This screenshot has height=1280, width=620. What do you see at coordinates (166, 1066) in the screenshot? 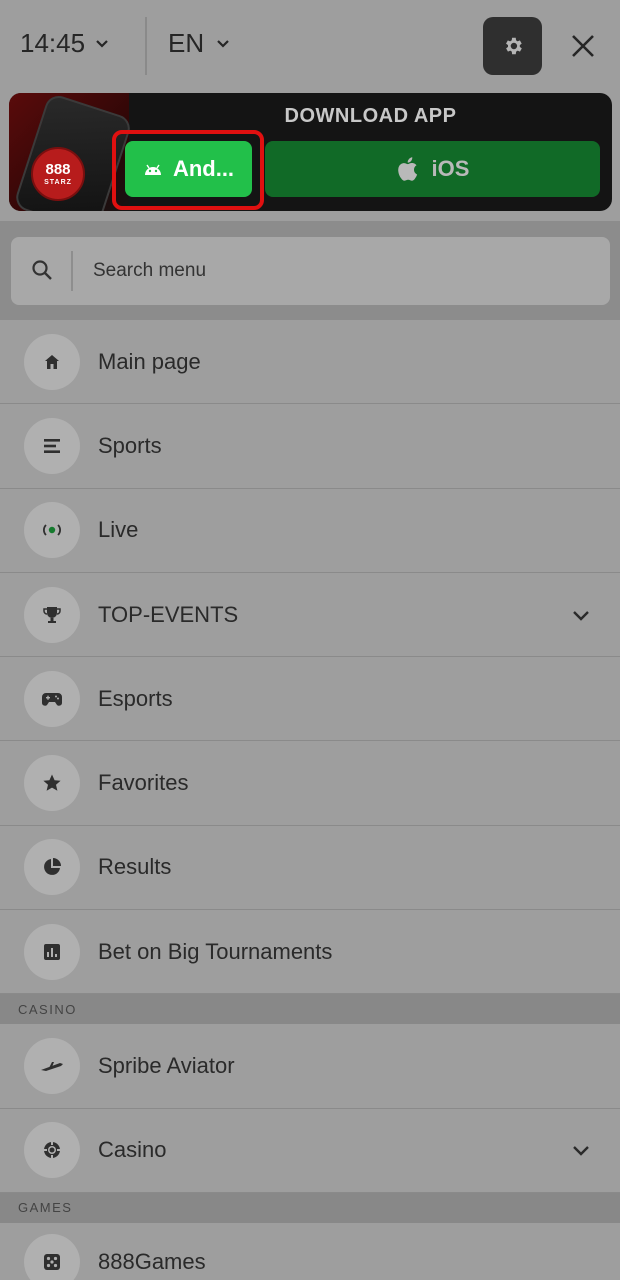
I see `menu-item-label: Spribe Aviator` at bounding box center [166, 1066].